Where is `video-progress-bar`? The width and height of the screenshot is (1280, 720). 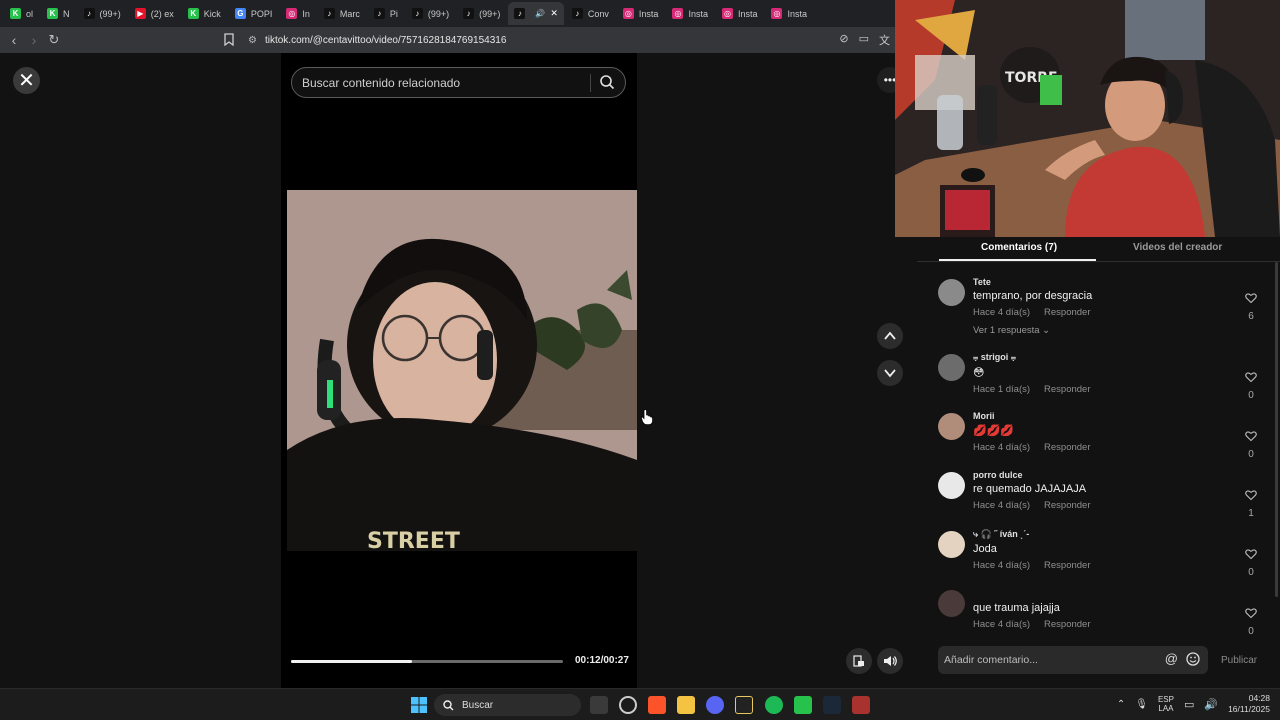 video-progress-bar is located at coordinates (427, 661).